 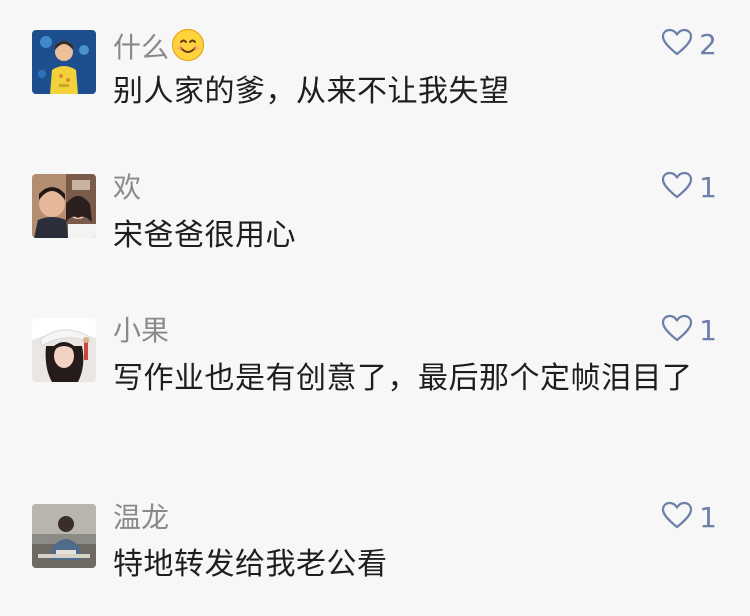 I want to click on comment-text: 写作业也是有创意了，最后那个定帧泪目了, so click(x=403, y=378).